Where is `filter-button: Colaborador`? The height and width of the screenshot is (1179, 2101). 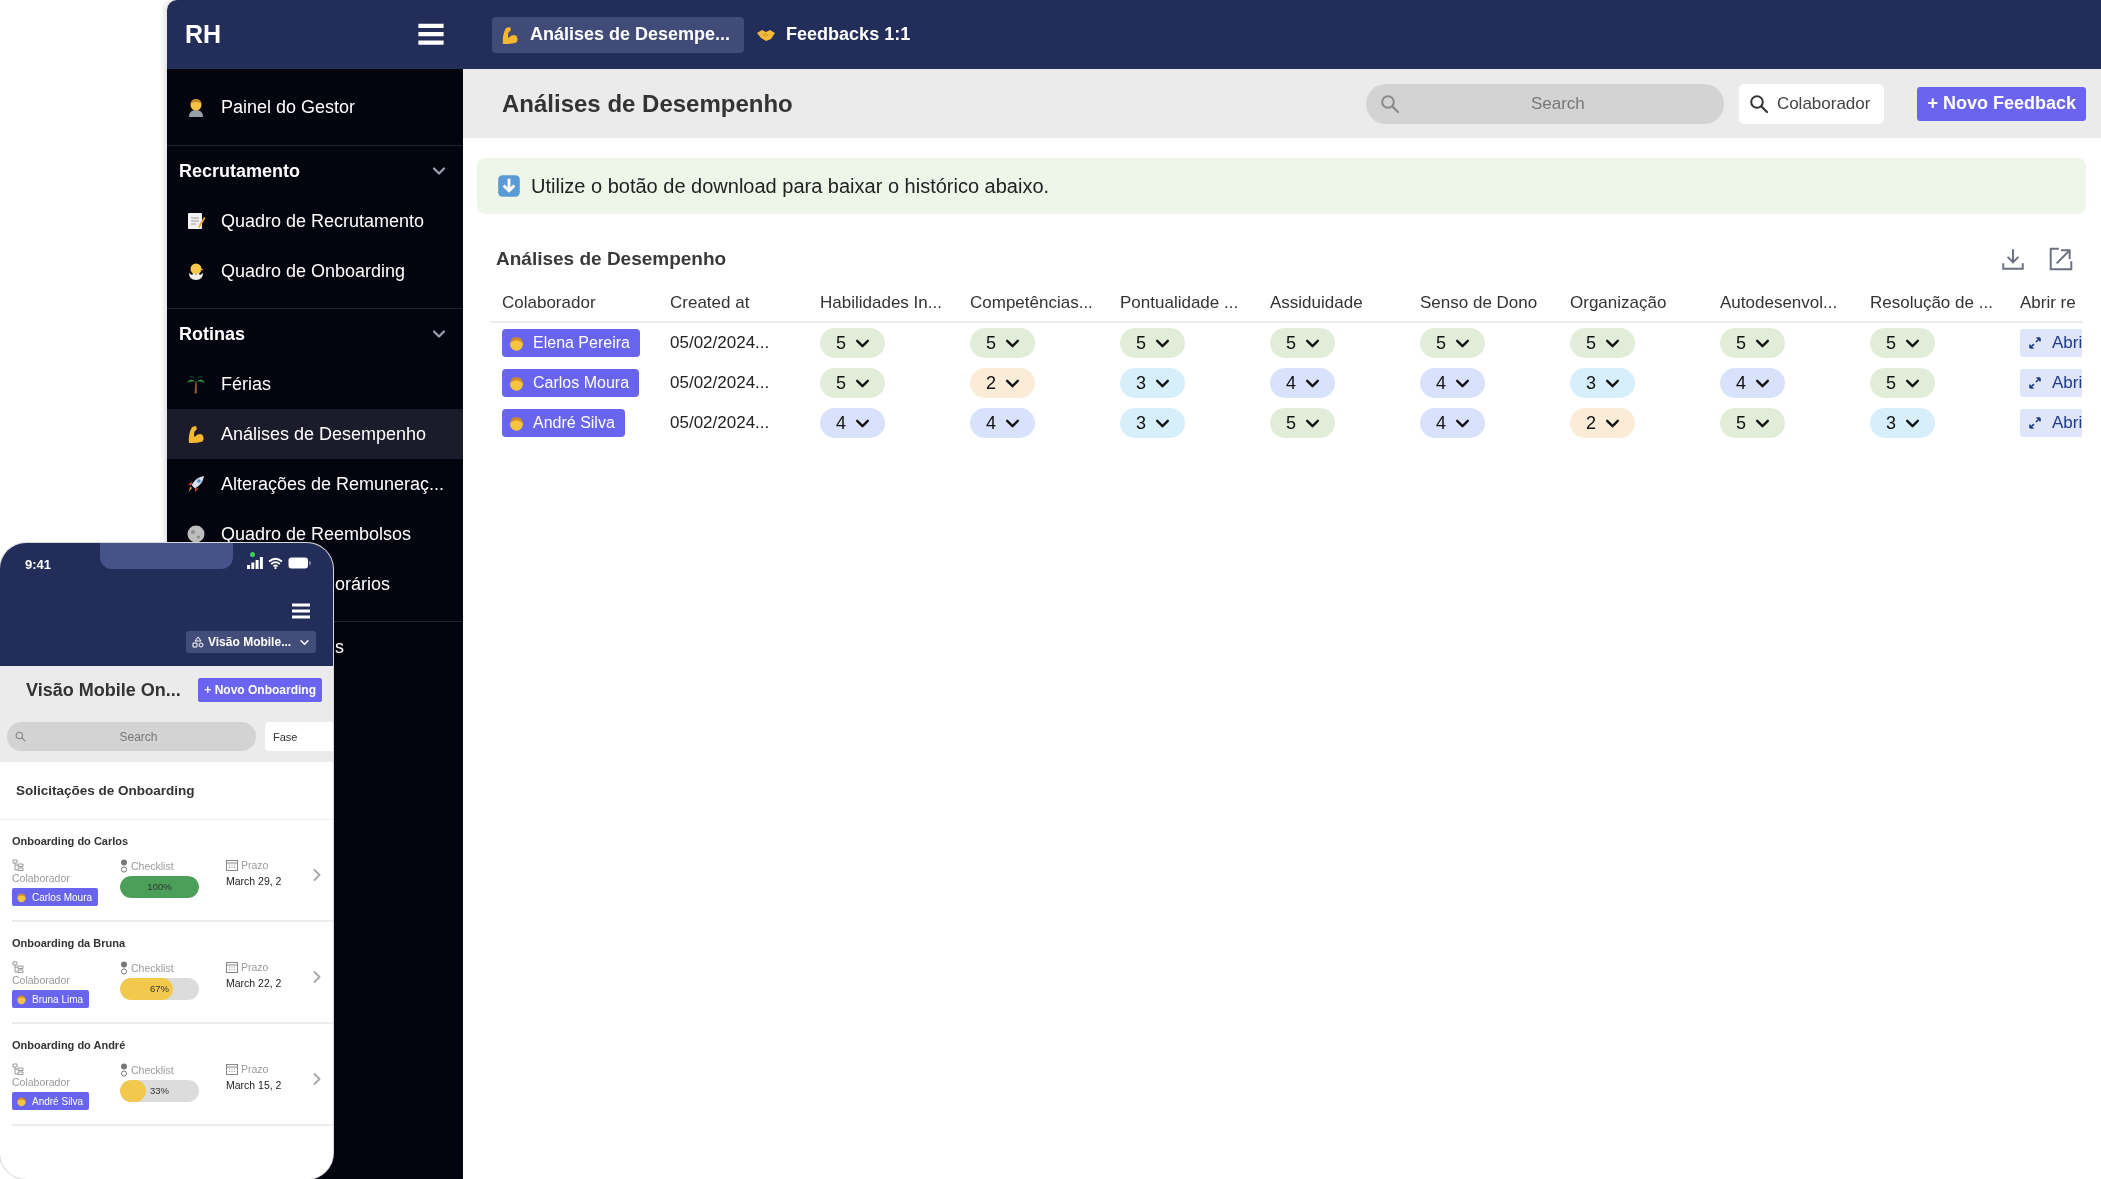
filter-button: Colaborador is located at coordinates (1811, 103).